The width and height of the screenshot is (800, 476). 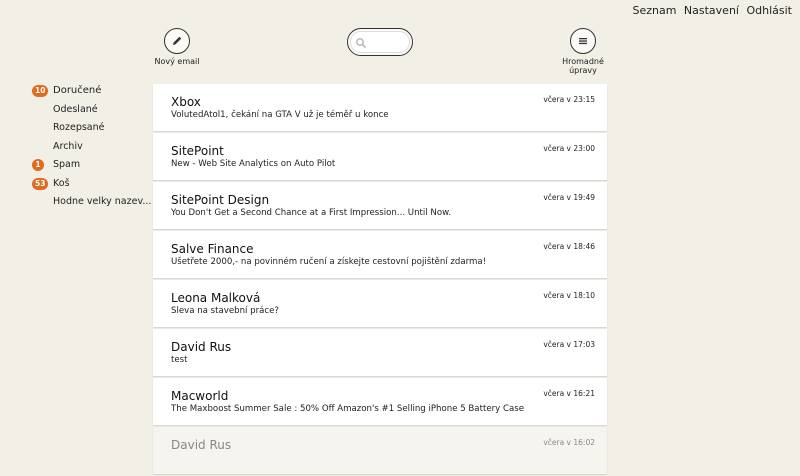 I want to click on email-time: včera v 17:03, so click(x=569, y=344).